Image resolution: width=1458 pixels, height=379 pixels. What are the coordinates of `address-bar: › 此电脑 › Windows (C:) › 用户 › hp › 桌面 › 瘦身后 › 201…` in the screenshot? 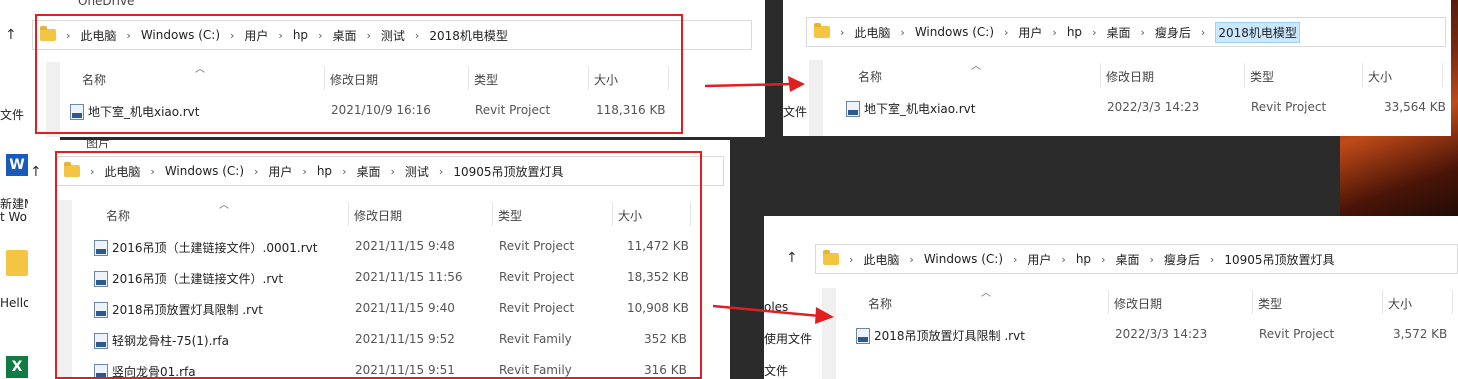 It's located at (1126, 32).